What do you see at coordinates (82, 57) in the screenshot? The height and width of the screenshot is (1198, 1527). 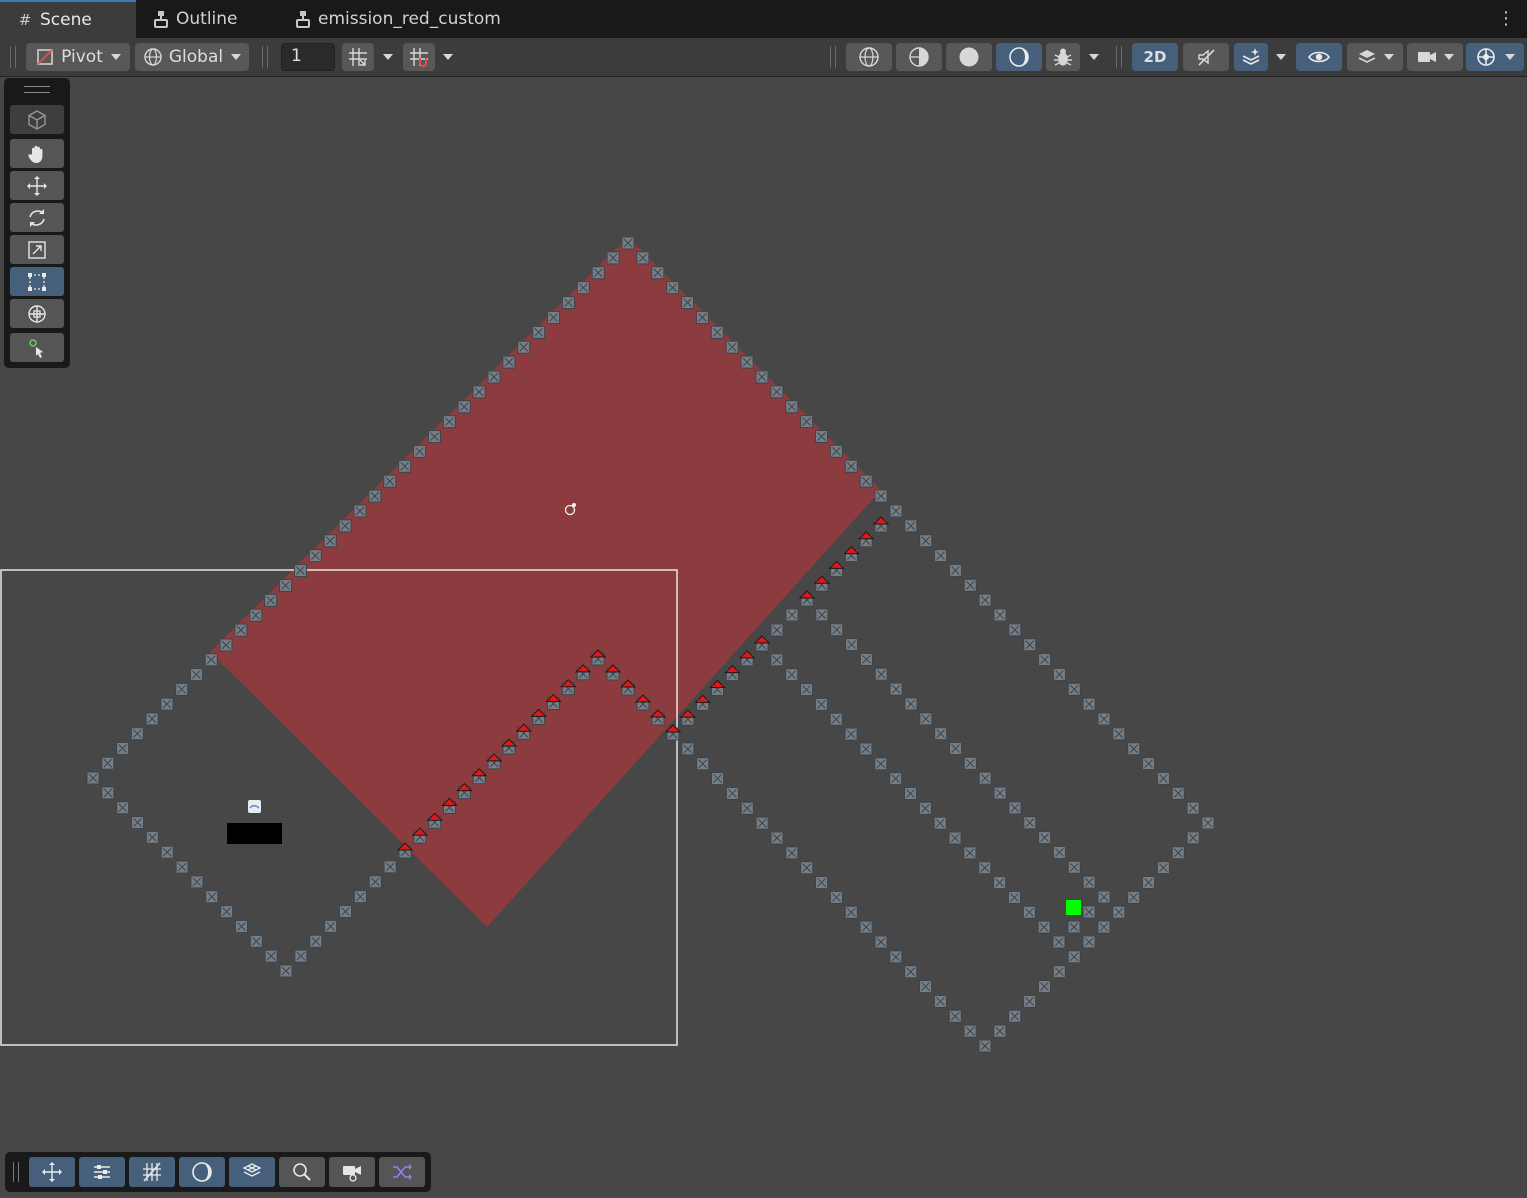 I see `pivot-label: Pivot` at bounding box center [82, 57].